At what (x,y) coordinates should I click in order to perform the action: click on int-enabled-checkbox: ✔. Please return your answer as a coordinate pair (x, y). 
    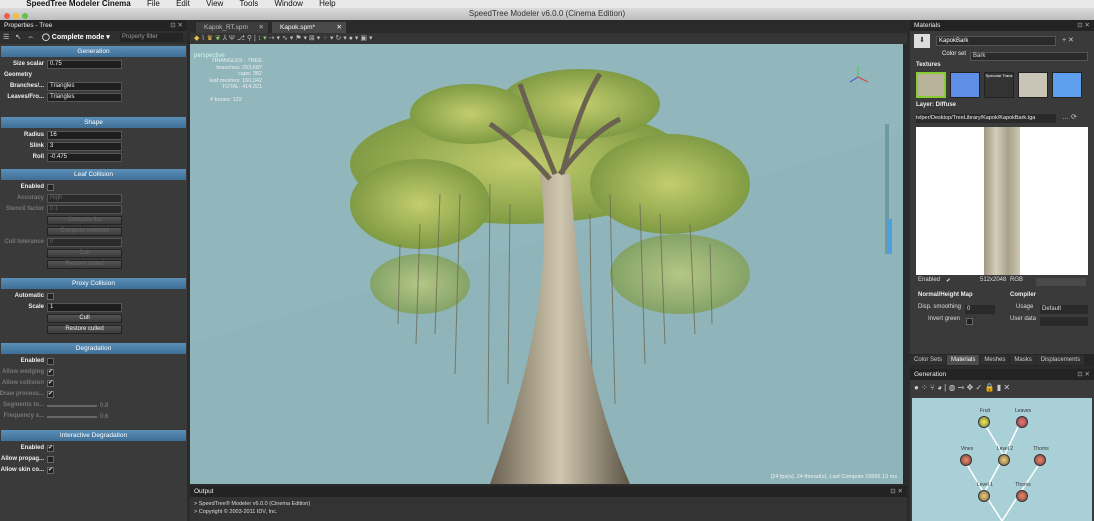
    Looking at the image, I should click on (50, 448).